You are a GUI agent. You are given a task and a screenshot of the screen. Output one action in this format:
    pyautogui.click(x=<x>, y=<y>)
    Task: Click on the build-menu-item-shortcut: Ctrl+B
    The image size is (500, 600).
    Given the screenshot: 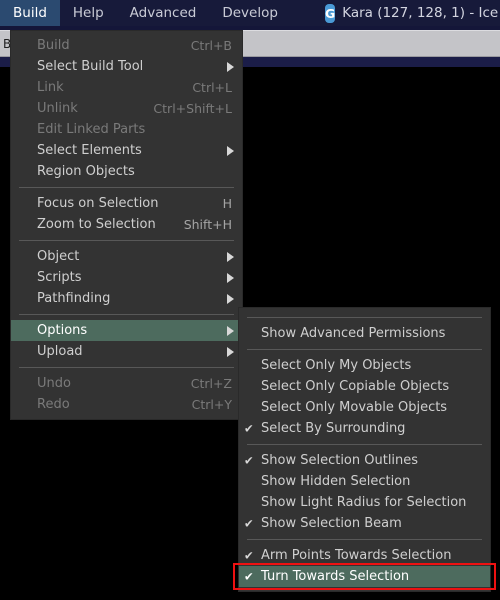 What is the action you would take?
    pyautogui.click(x=211, y=45)
    